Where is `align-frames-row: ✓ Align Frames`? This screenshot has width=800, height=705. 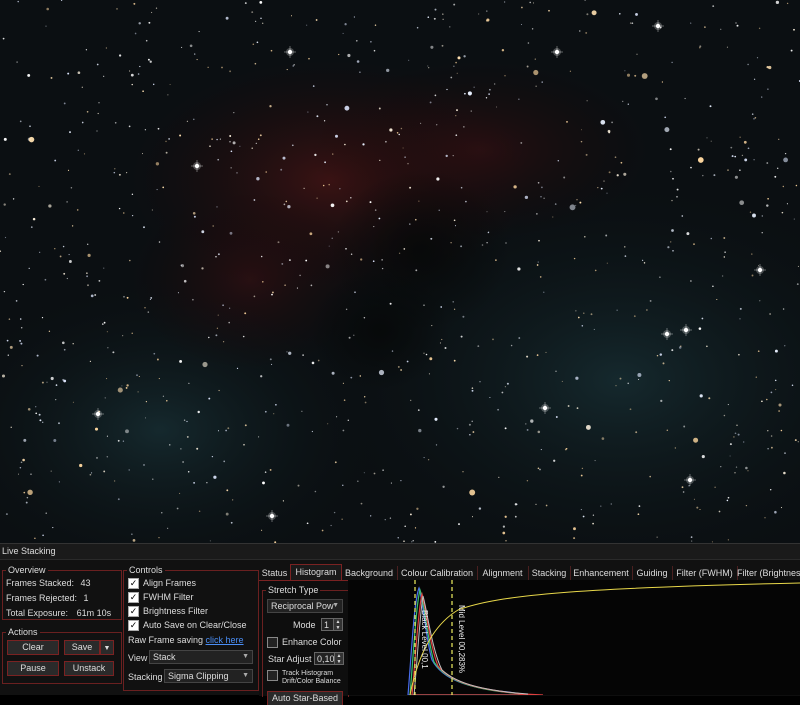 align-frames-row: ✓ Align Frames is located at coordinates (162, 584).